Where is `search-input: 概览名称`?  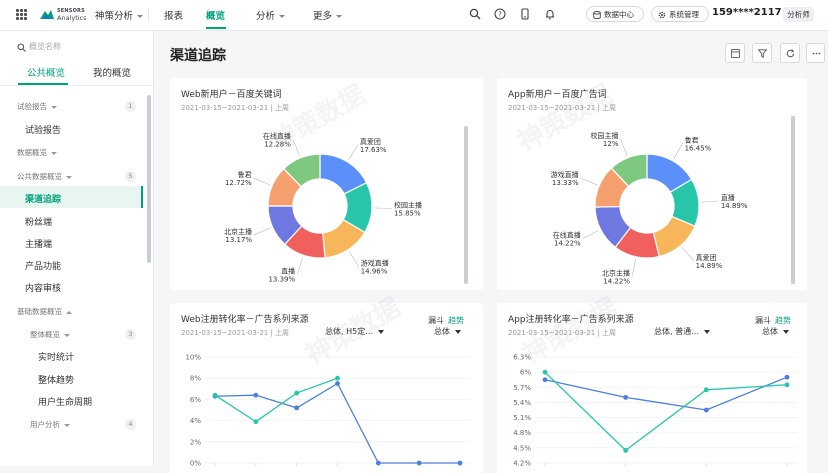 search-input: 概览名称 is located at coordinates (77, 47).